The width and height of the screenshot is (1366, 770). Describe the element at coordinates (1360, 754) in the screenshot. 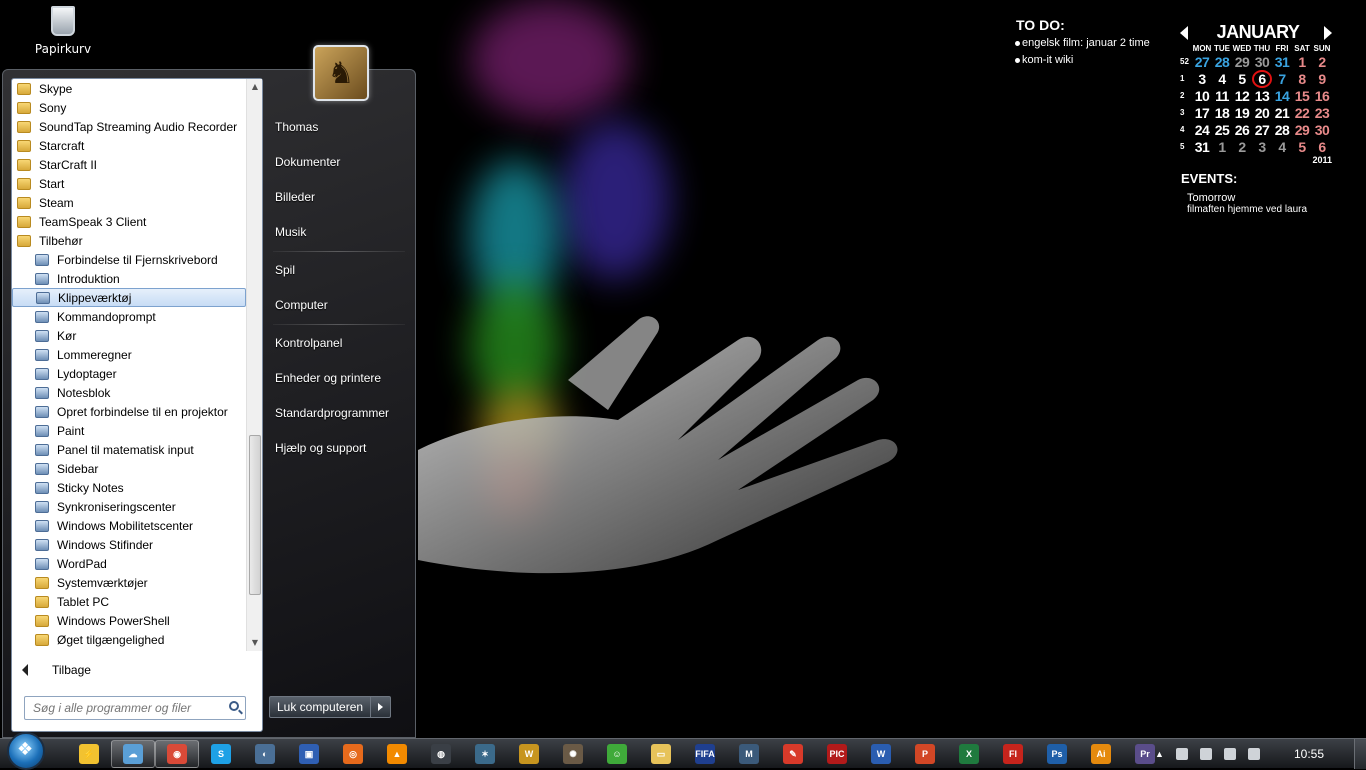

I see `show-desktop-button` at that location.